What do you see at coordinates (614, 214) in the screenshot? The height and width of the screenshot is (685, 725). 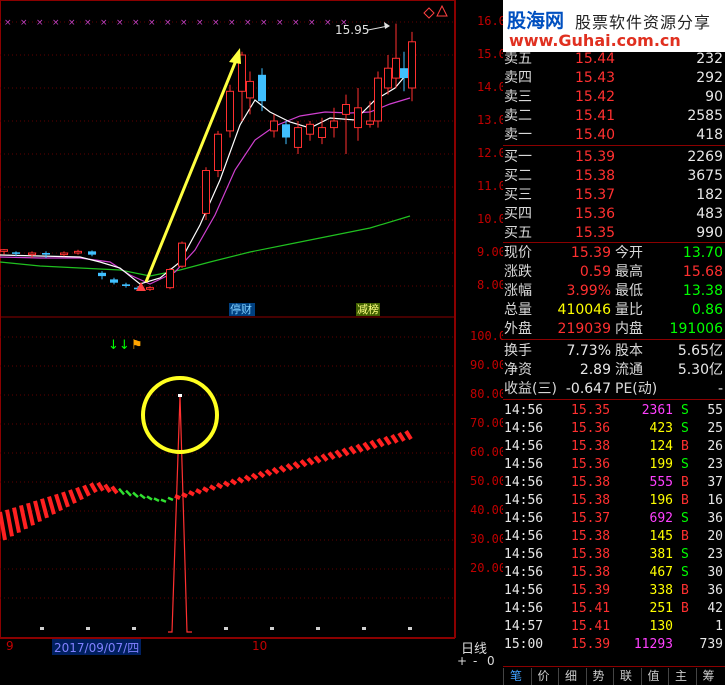 I see `order-book-row: 买四 15.36 483` at bounding box center [614, 214].